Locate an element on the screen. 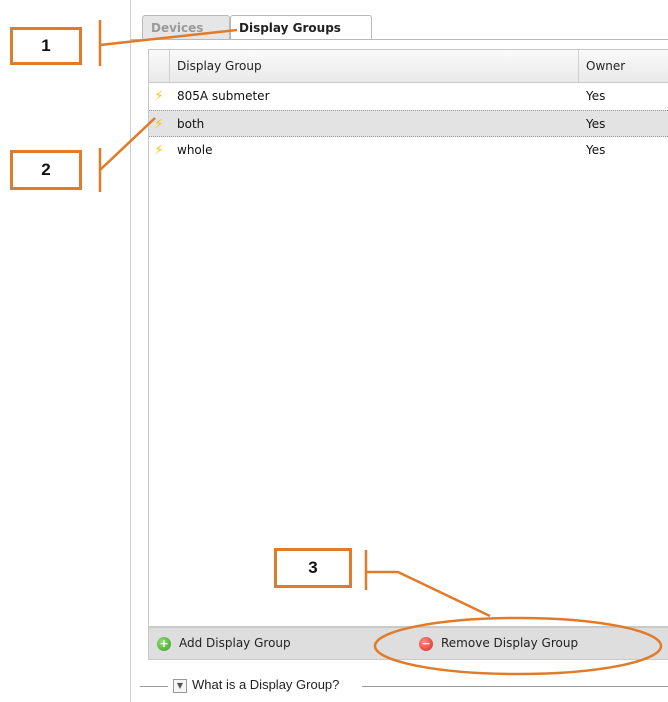 This screenshot has width=668, height=702. help-divider-right is located at coordinates (515, 686).